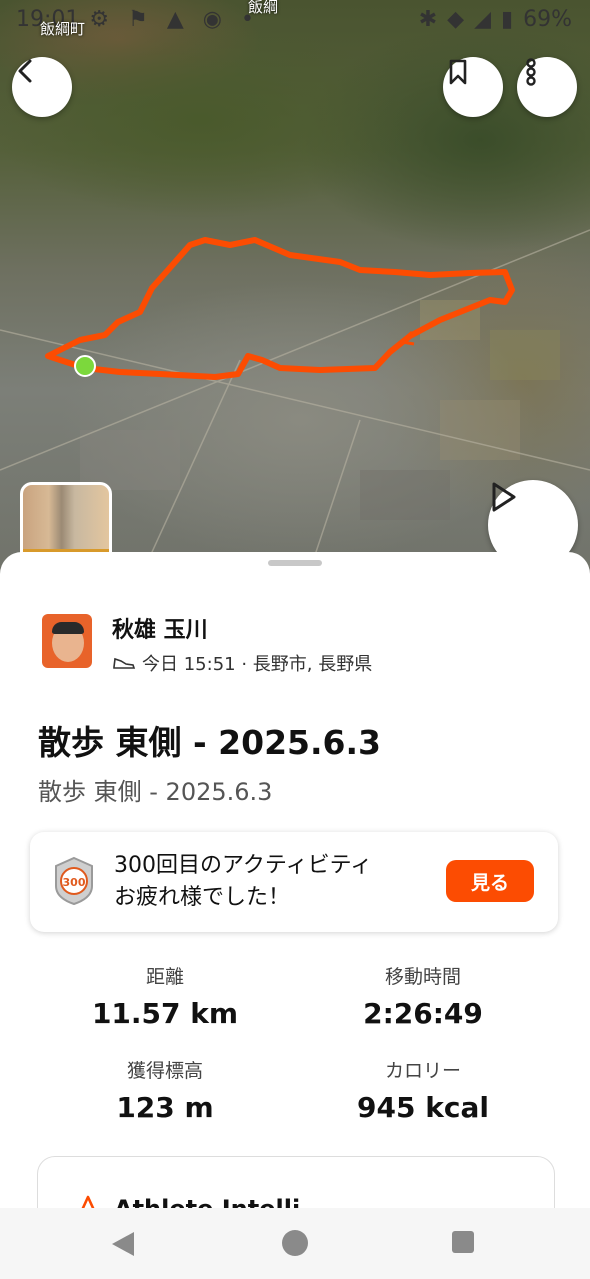  Describe the element at coordinates (531, 72) in the screenshot. I see `more-icon` at that location.